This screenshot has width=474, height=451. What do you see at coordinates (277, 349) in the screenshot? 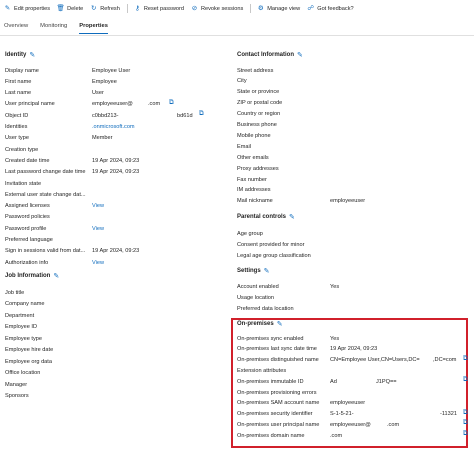
I see `property-label: On-premises last sync date time` at bounding box center [277, 349].